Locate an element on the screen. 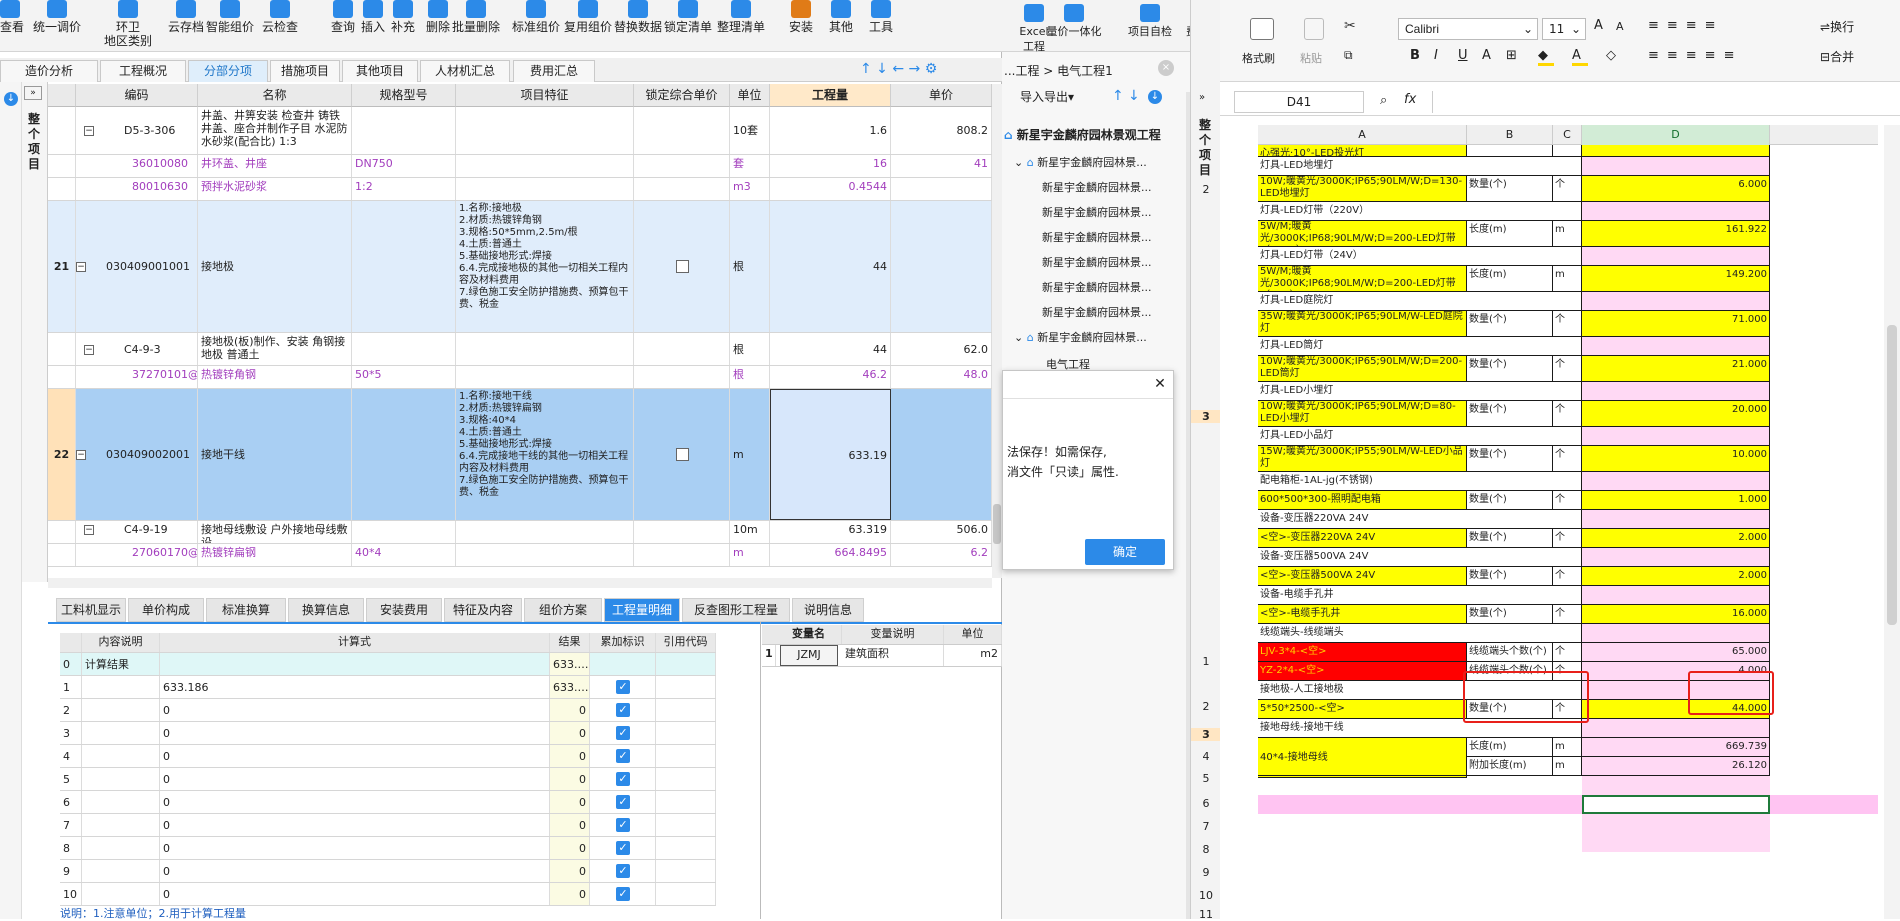 The width and height of the screenshot is (1900, 921). column-header: 结果 is located at coordinates (570, 642).